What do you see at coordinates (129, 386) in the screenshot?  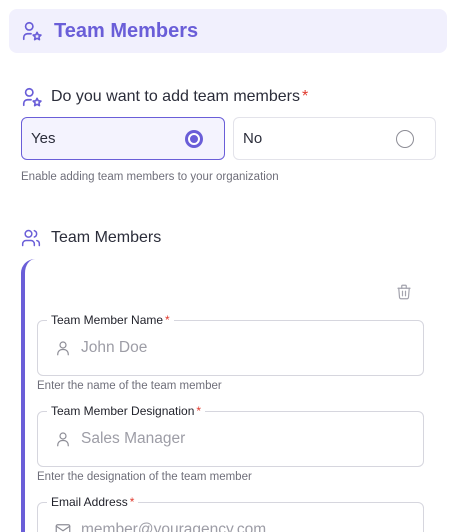 I see `member-name-hint: Enter the name of the team member` at bounding box center [129, 386].